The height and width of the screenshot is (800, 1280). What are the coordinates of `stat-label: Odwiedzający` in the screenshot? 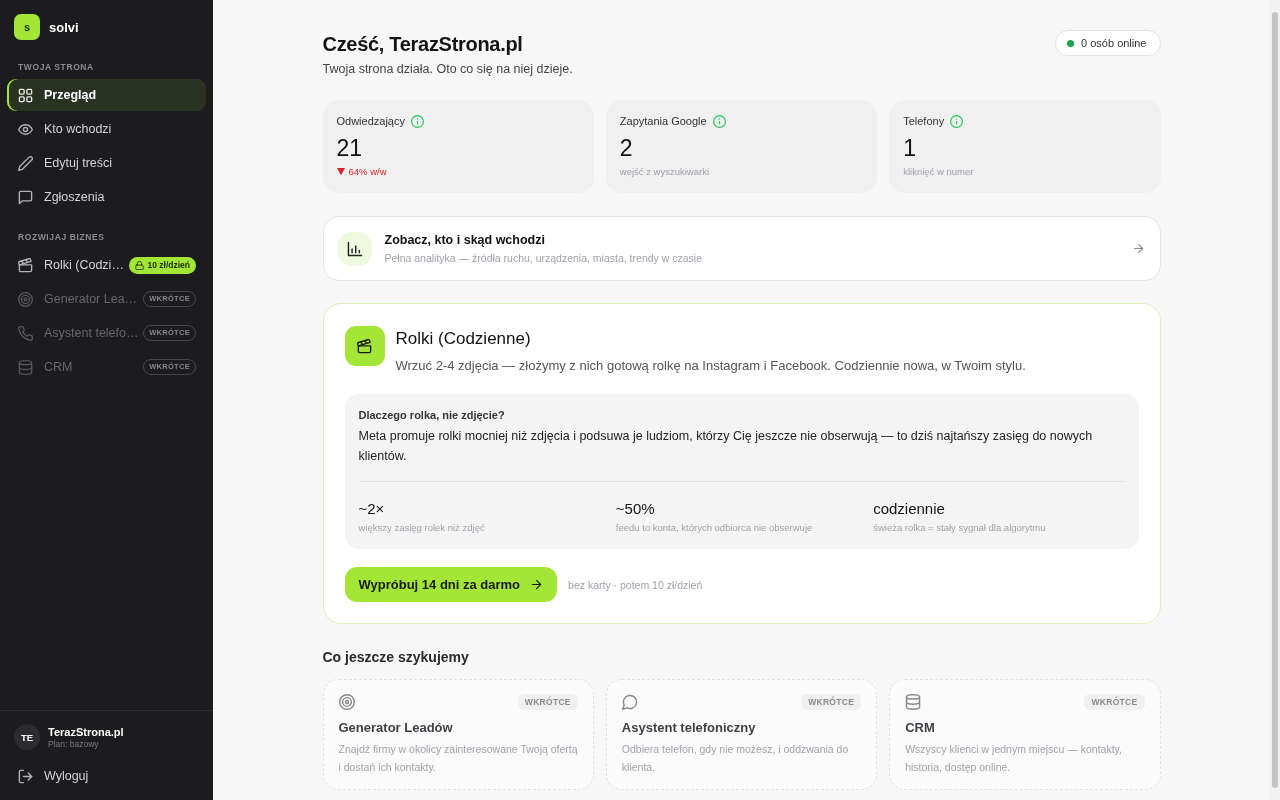 It's located at (370, 121).